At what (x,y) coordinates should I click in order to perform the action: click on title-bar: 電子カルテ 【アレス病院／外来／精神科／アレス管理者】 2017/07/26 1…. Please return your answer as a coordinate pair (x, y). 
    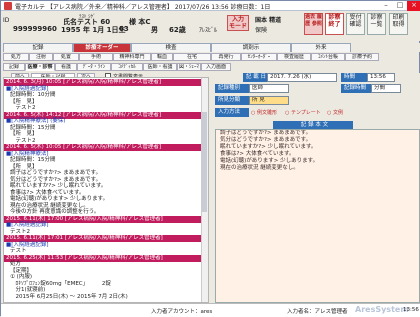
    Looking at the image, I should click on (210, 6).